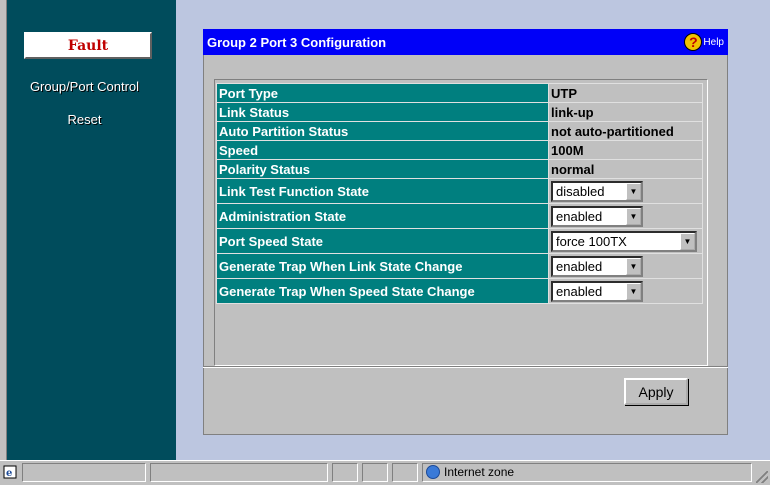  I want to click on table-row: Administration State enabled ▼, so click(459, 216).